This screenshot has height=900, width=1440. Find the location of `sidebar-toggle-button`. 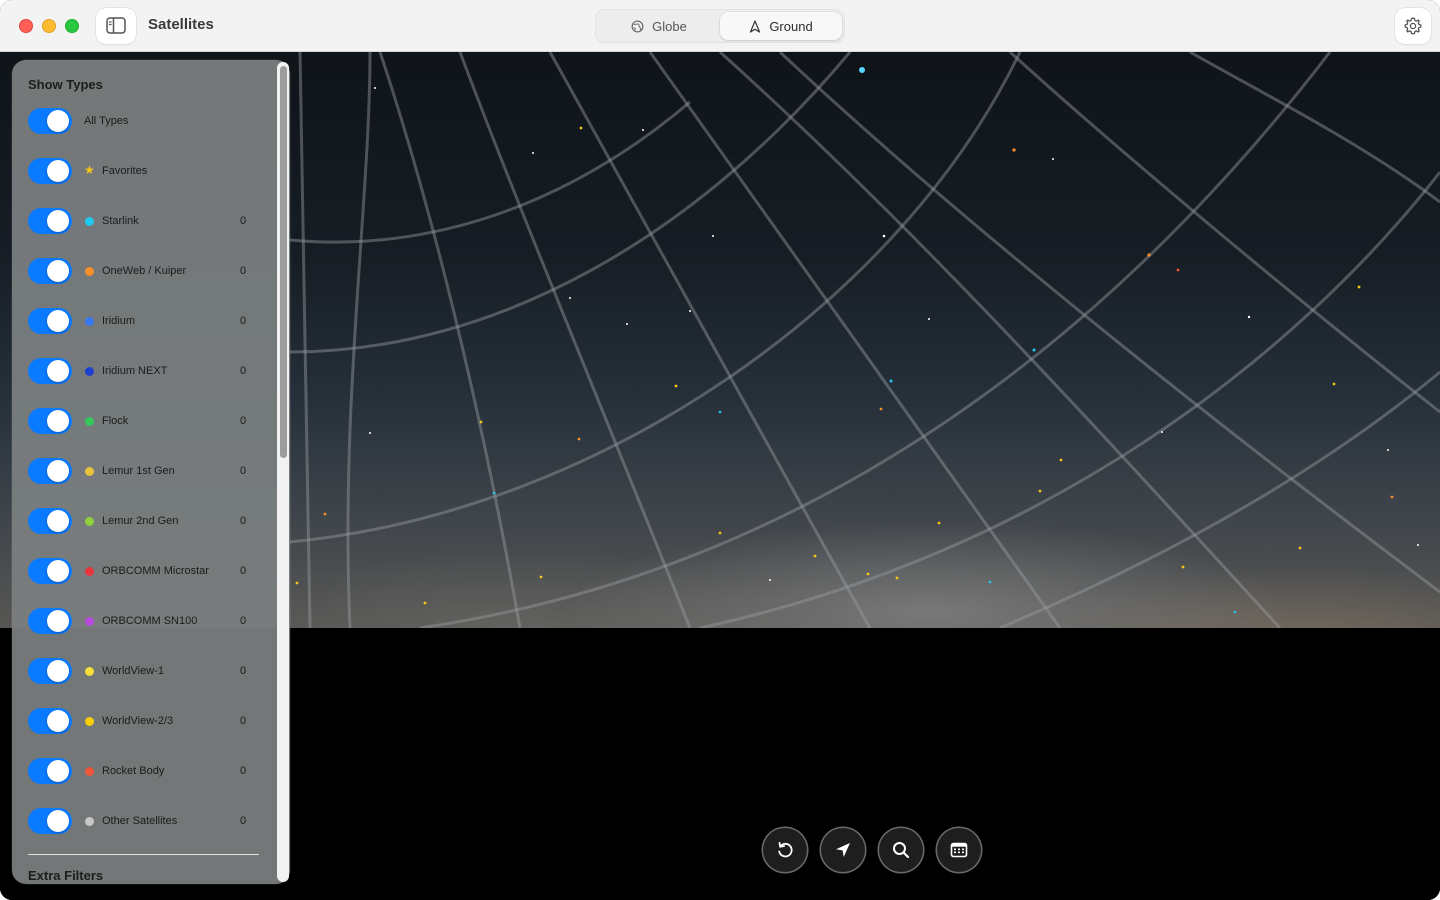

sidebar-toggle-button is located at coordinates (116, 26).